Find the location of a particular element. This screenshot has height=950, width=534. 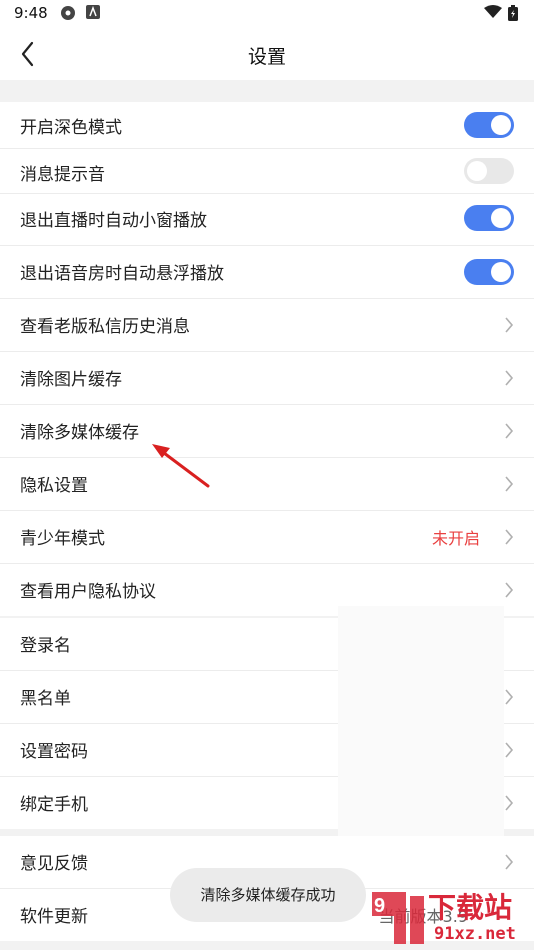

row-label: 绑定手机 is located at coordinates (54, 805).